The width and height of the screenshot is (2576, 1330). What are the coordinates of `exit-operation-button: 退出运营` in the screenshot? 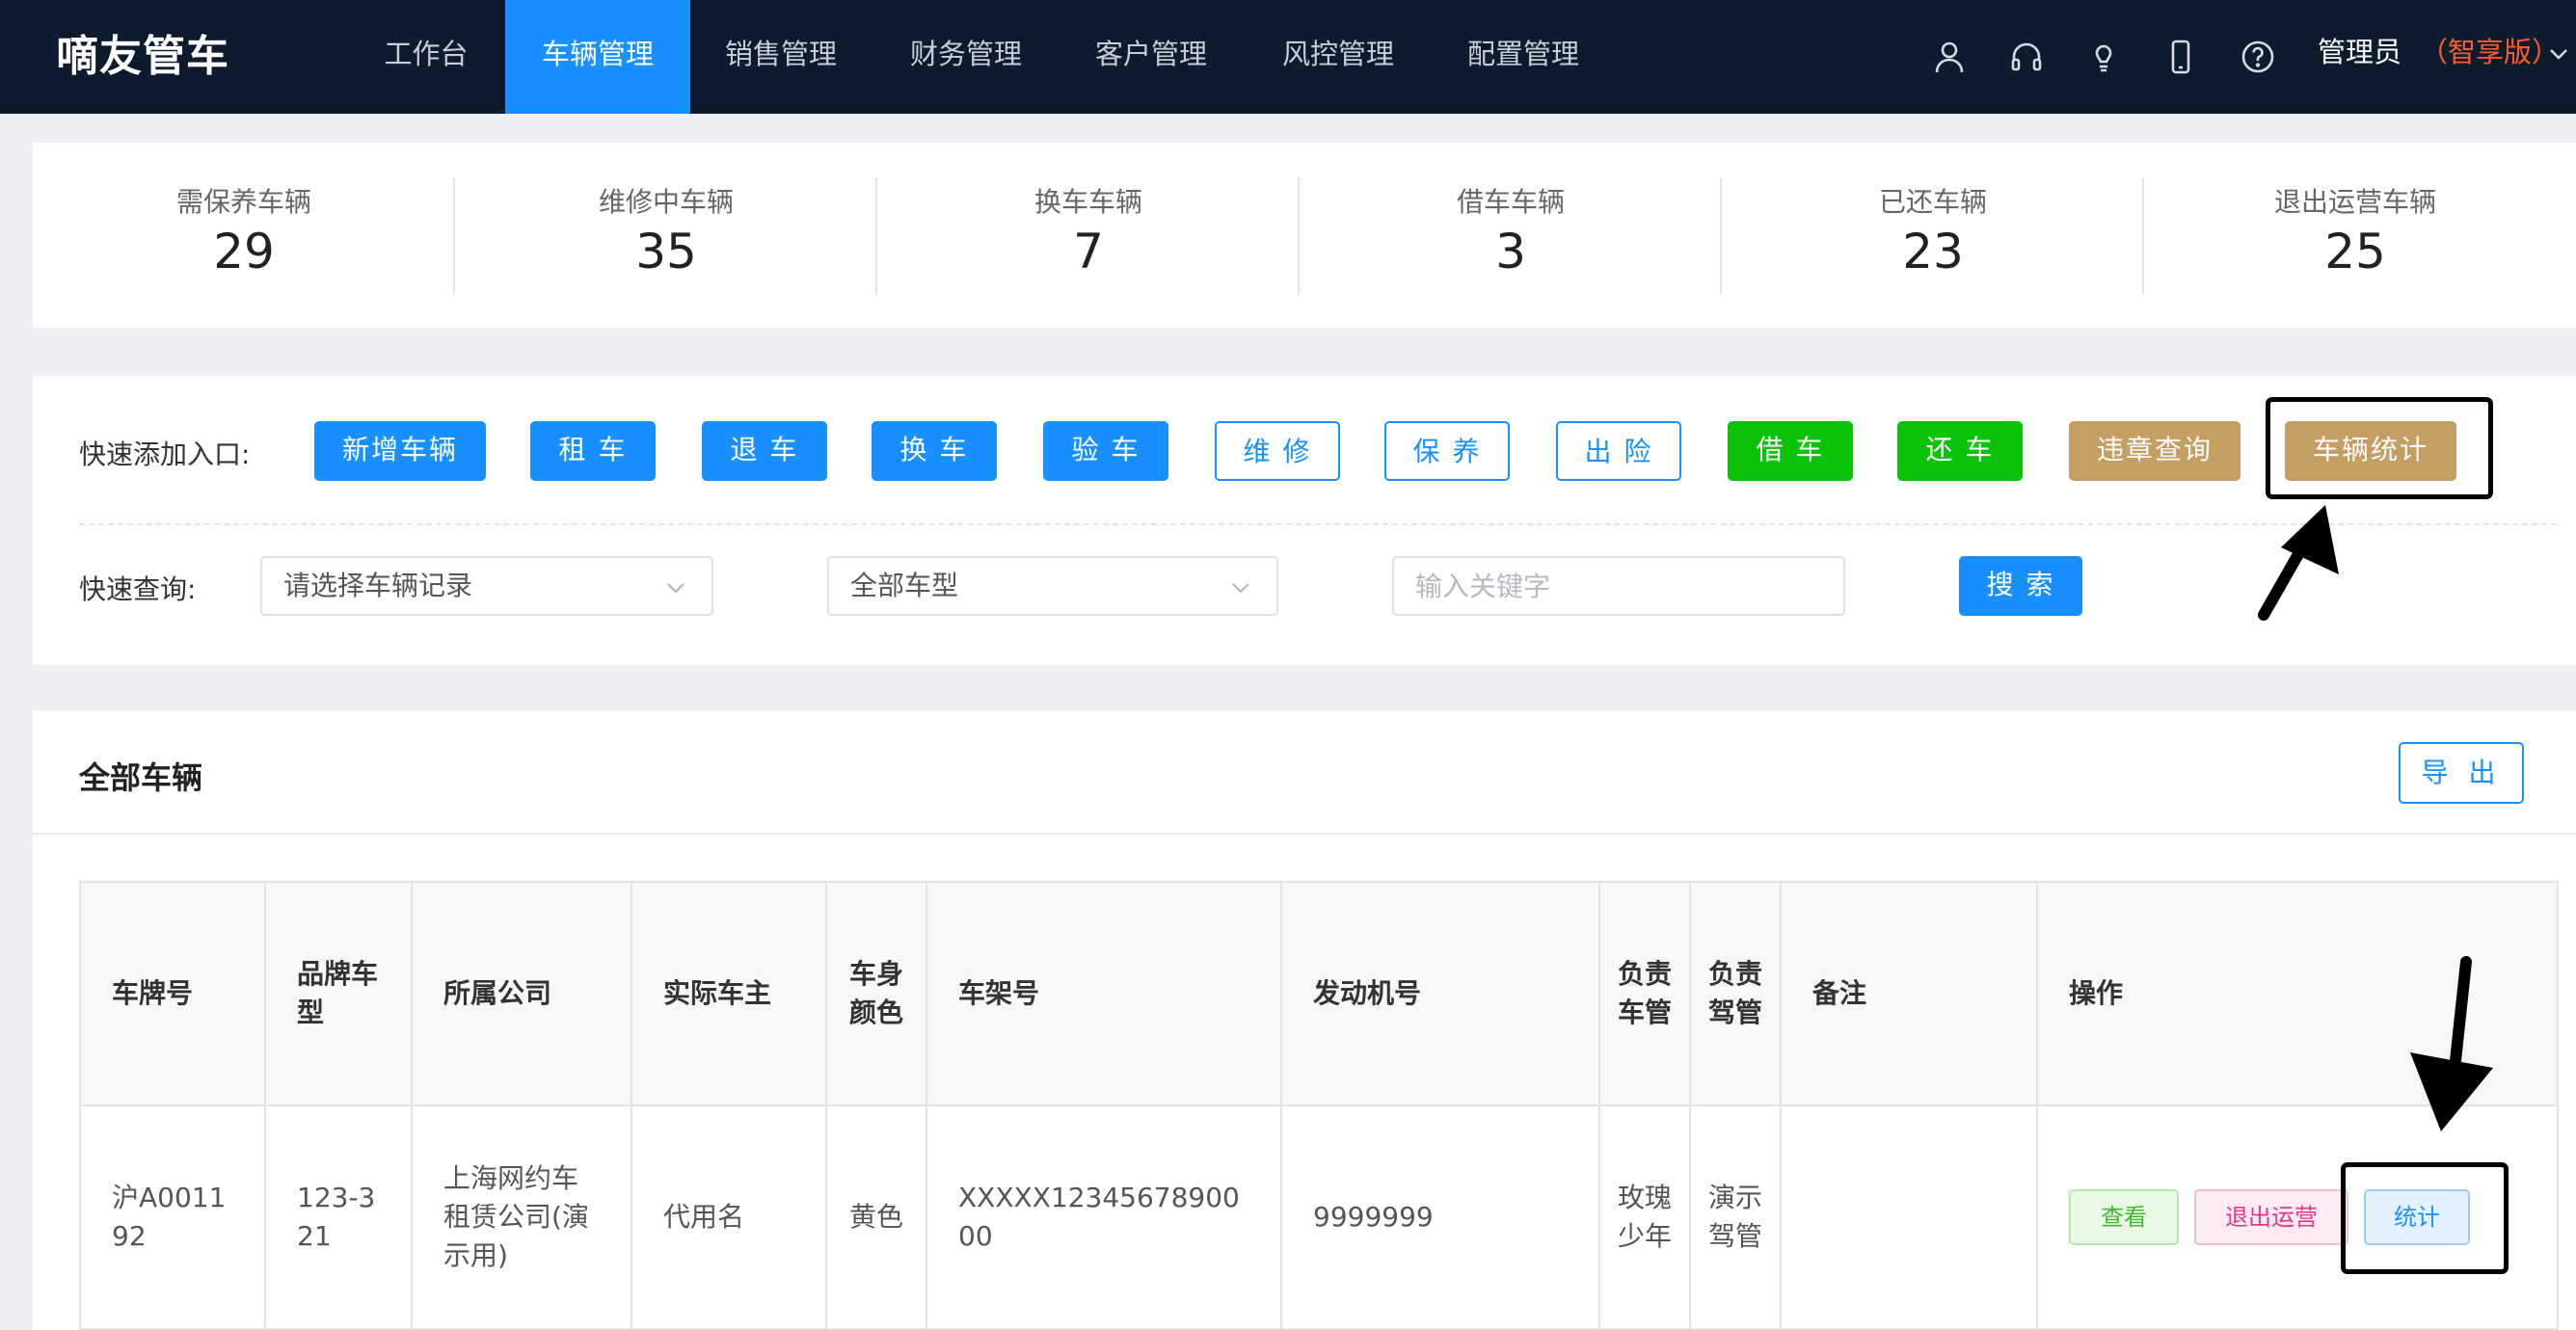 It's located at (2271, 1217).